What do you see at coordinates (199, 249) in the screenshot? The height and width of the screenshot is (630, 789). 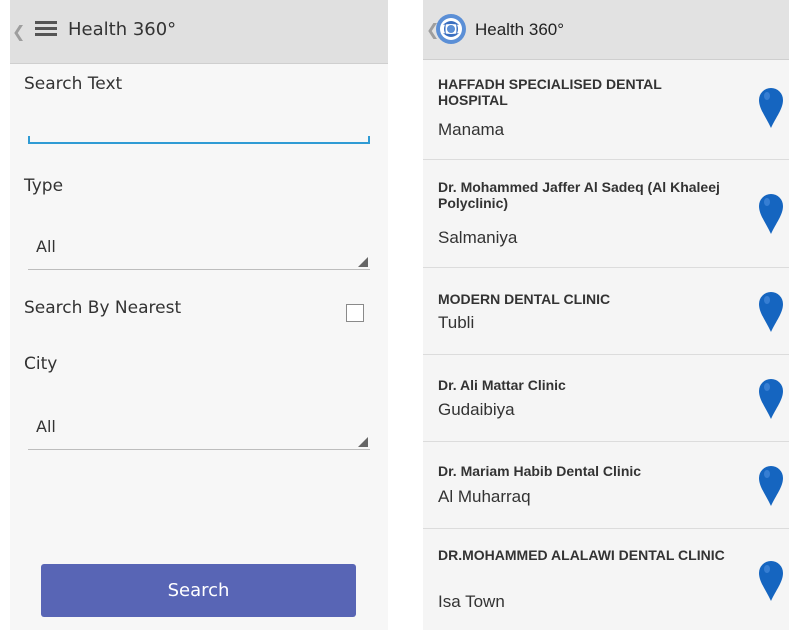 I see `type-dropdown: All` at bounding box center [199, 249].